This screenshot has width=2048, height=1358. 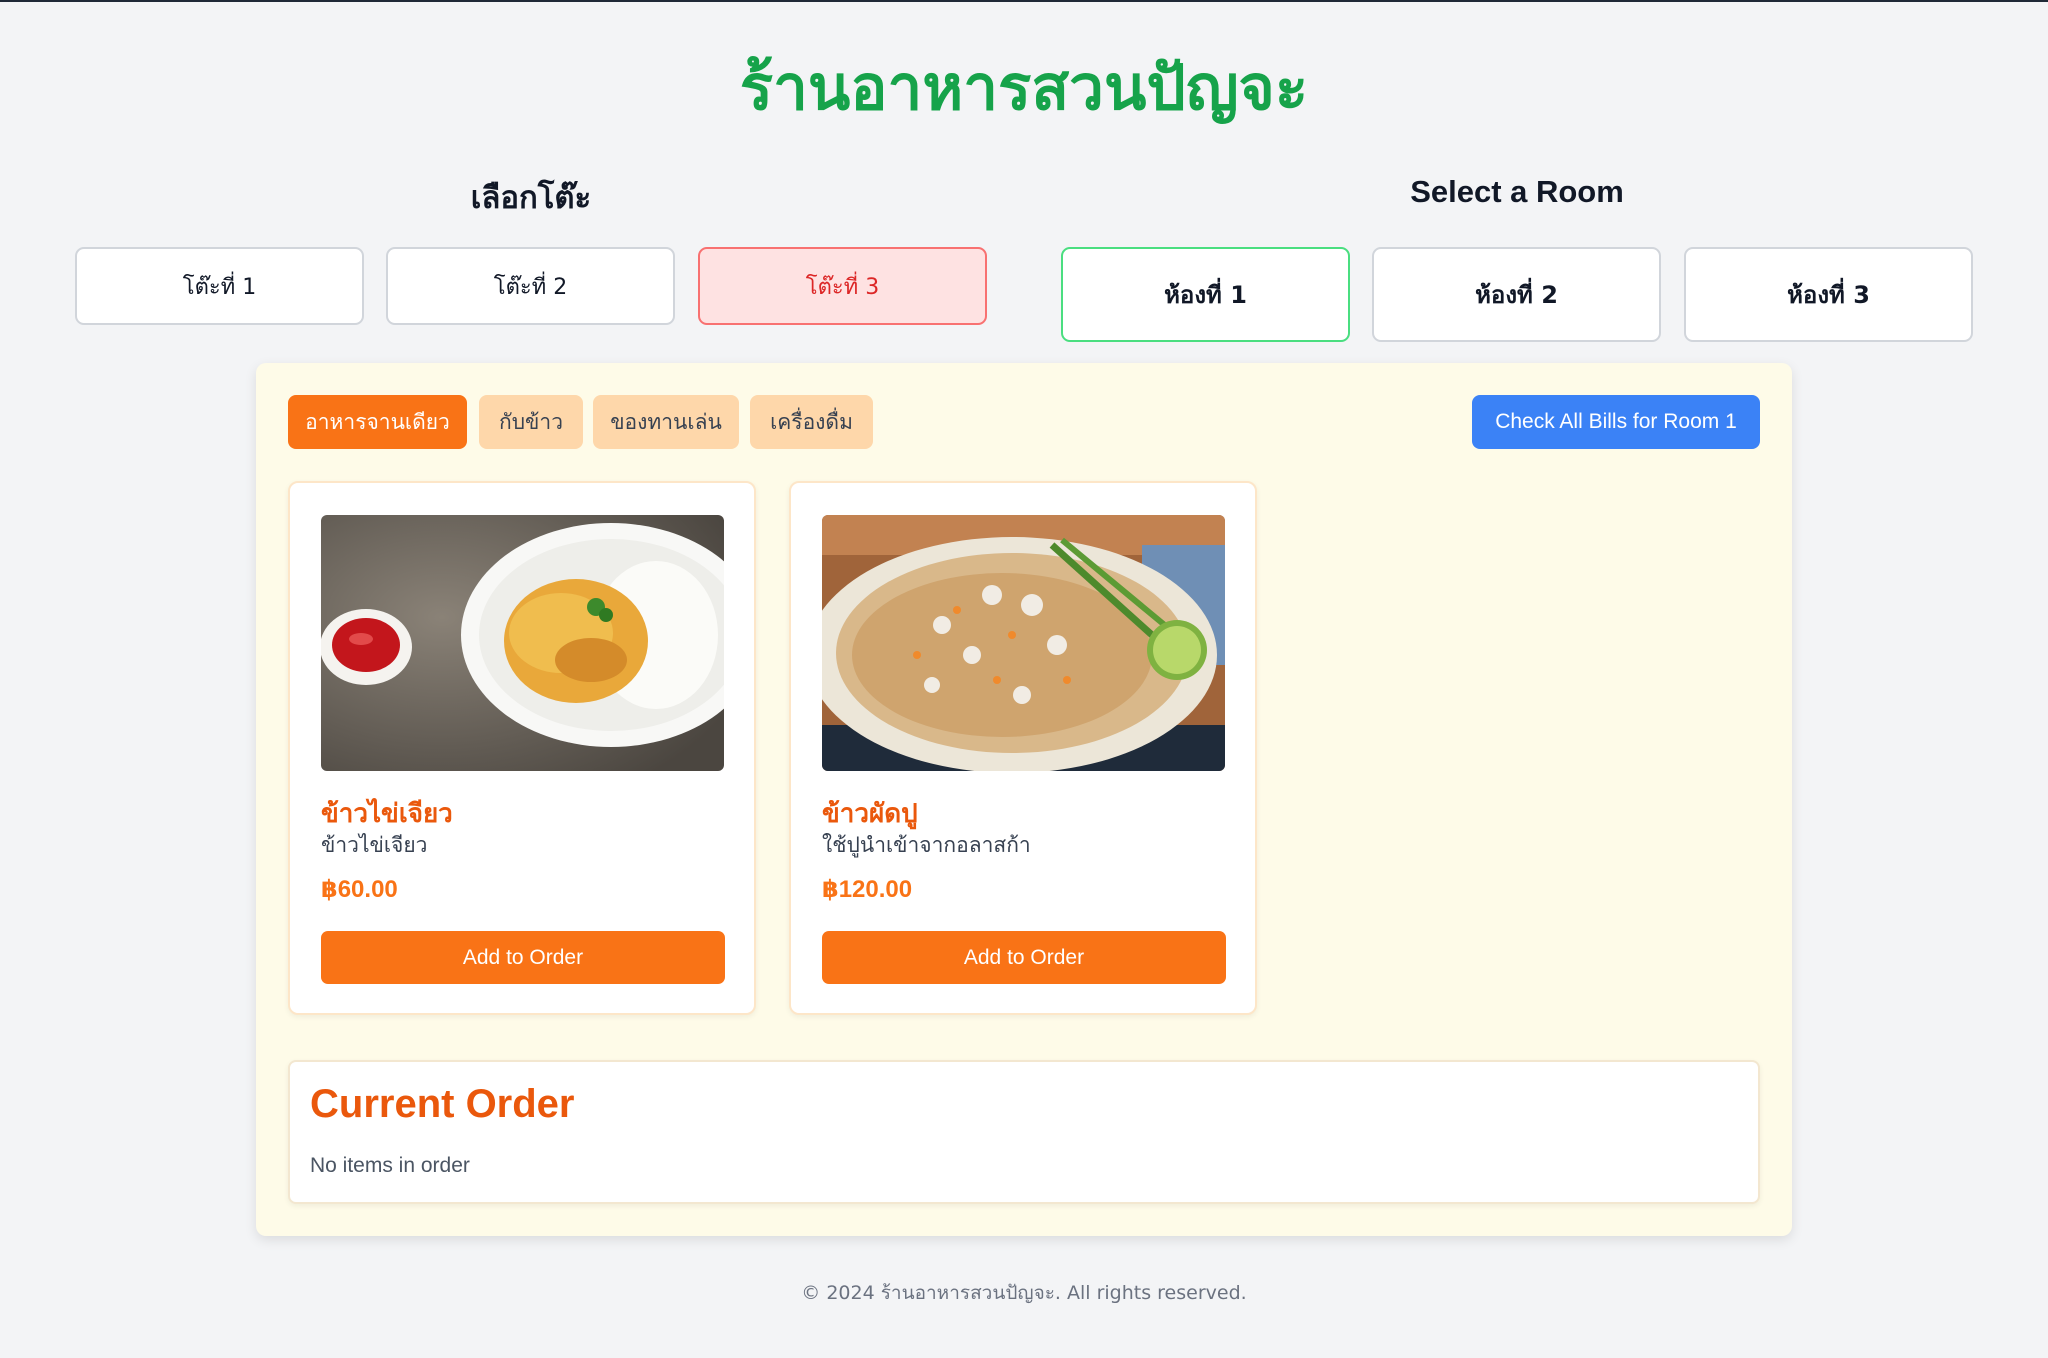 I want to click on table-button-3: โต๊ะที่ 3, so click(x=842, y=286).